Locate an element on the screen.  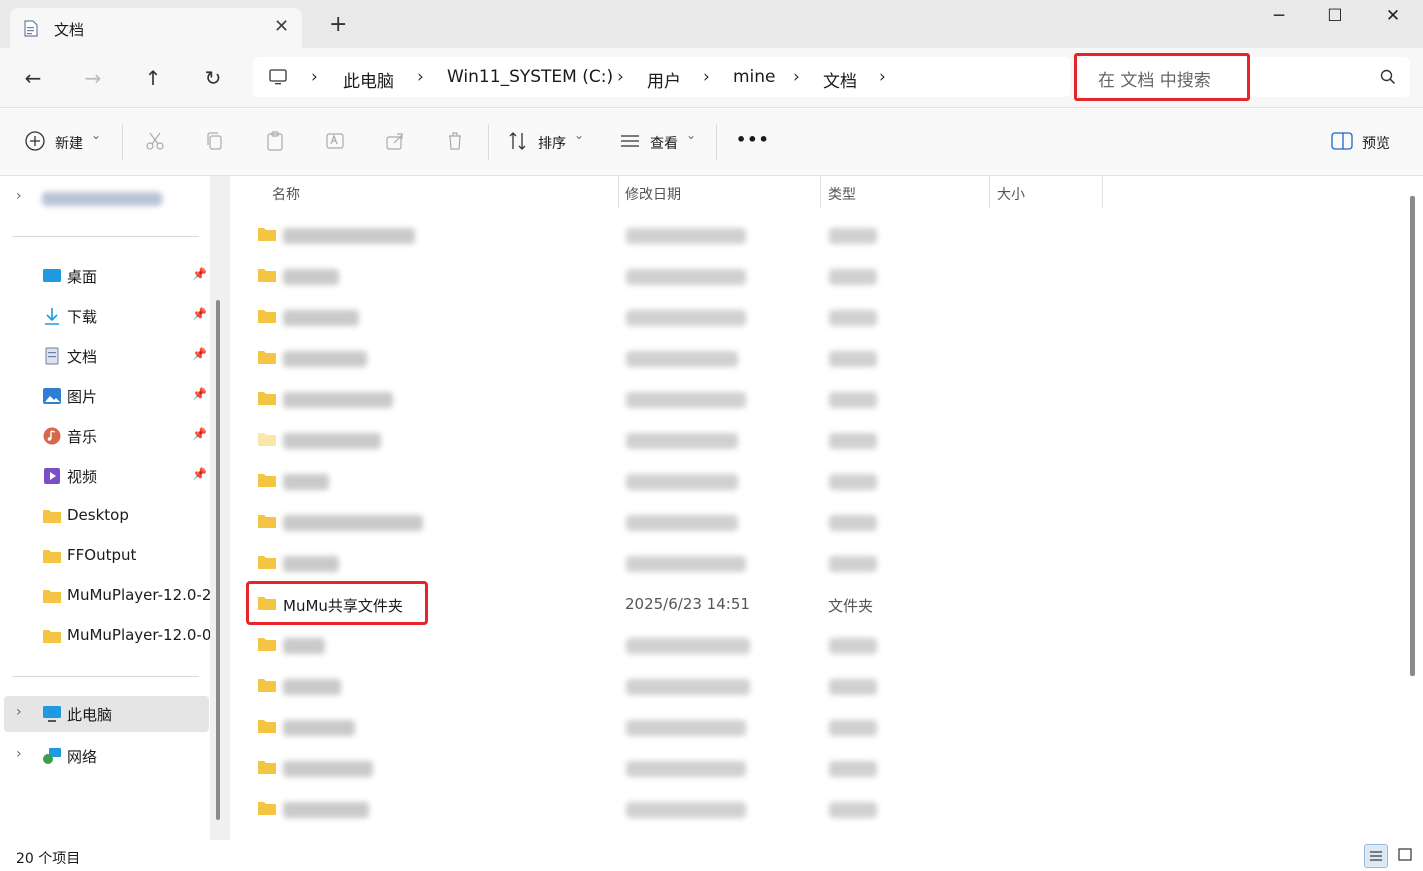
sidebar-item-this-pc: › 此电脑 is located at coordinates (106, 714).